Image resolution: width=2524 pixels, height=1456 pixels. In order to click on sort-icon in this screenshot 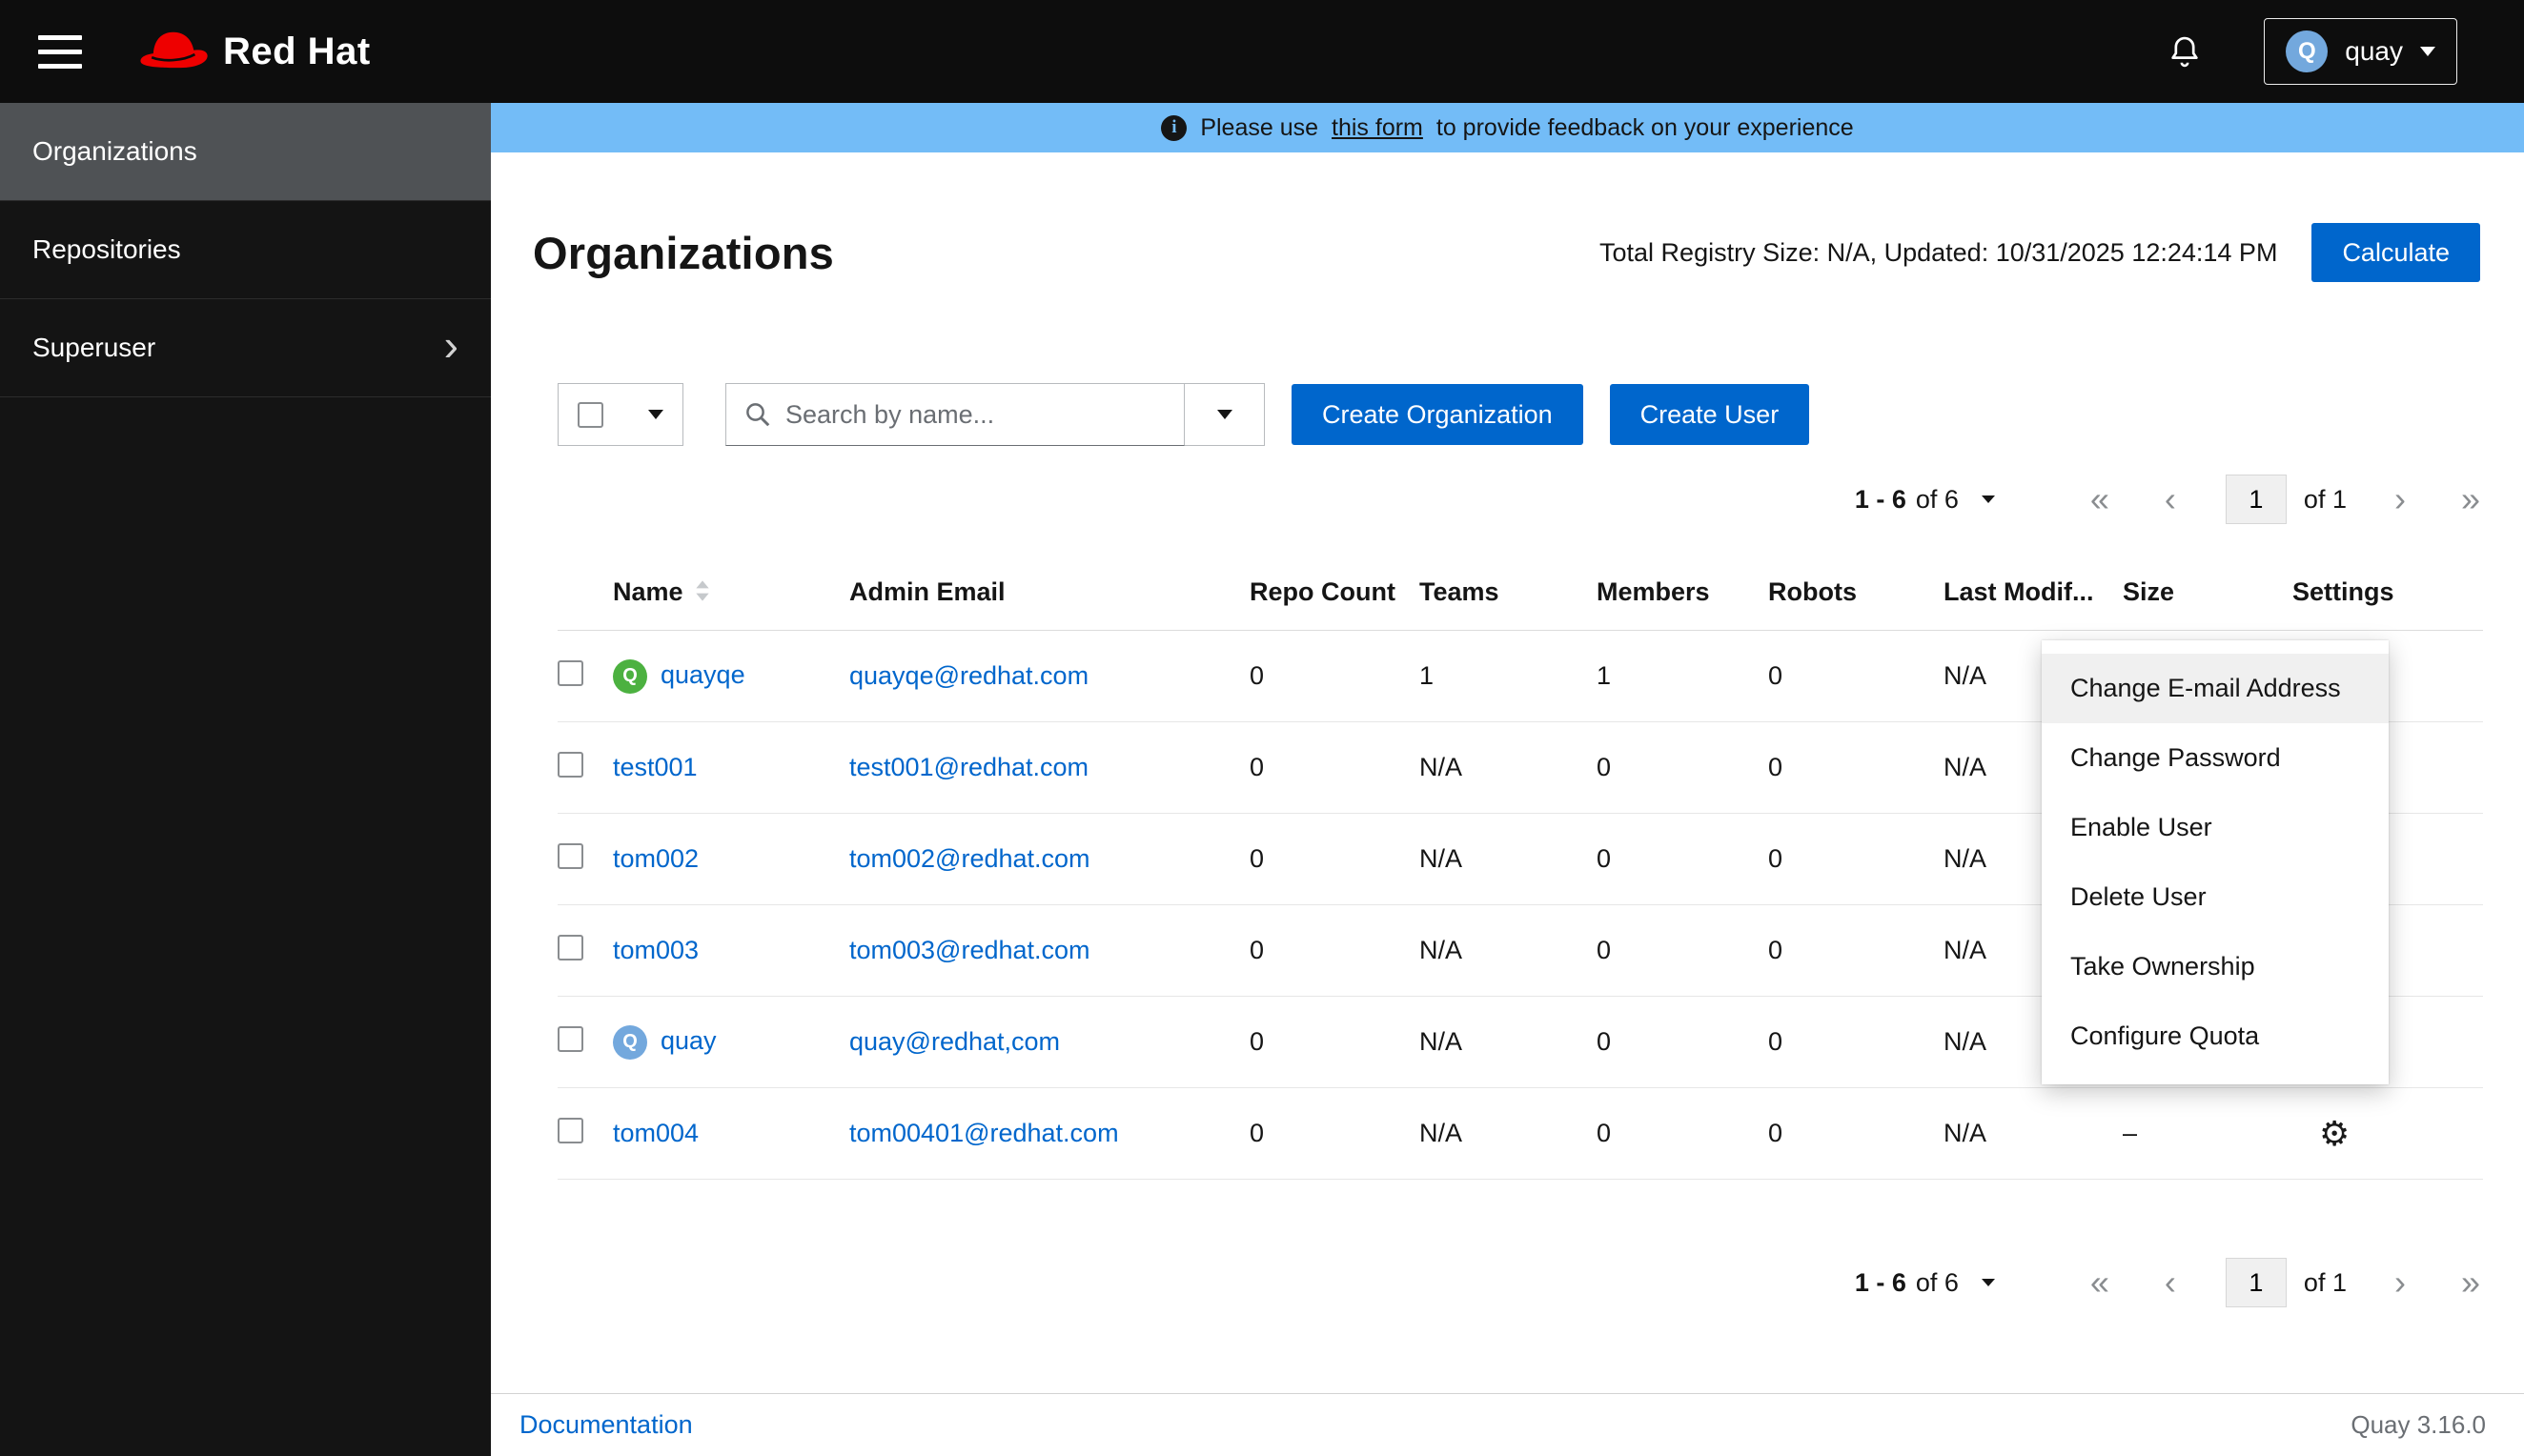, I will do `click(702, 590)`.